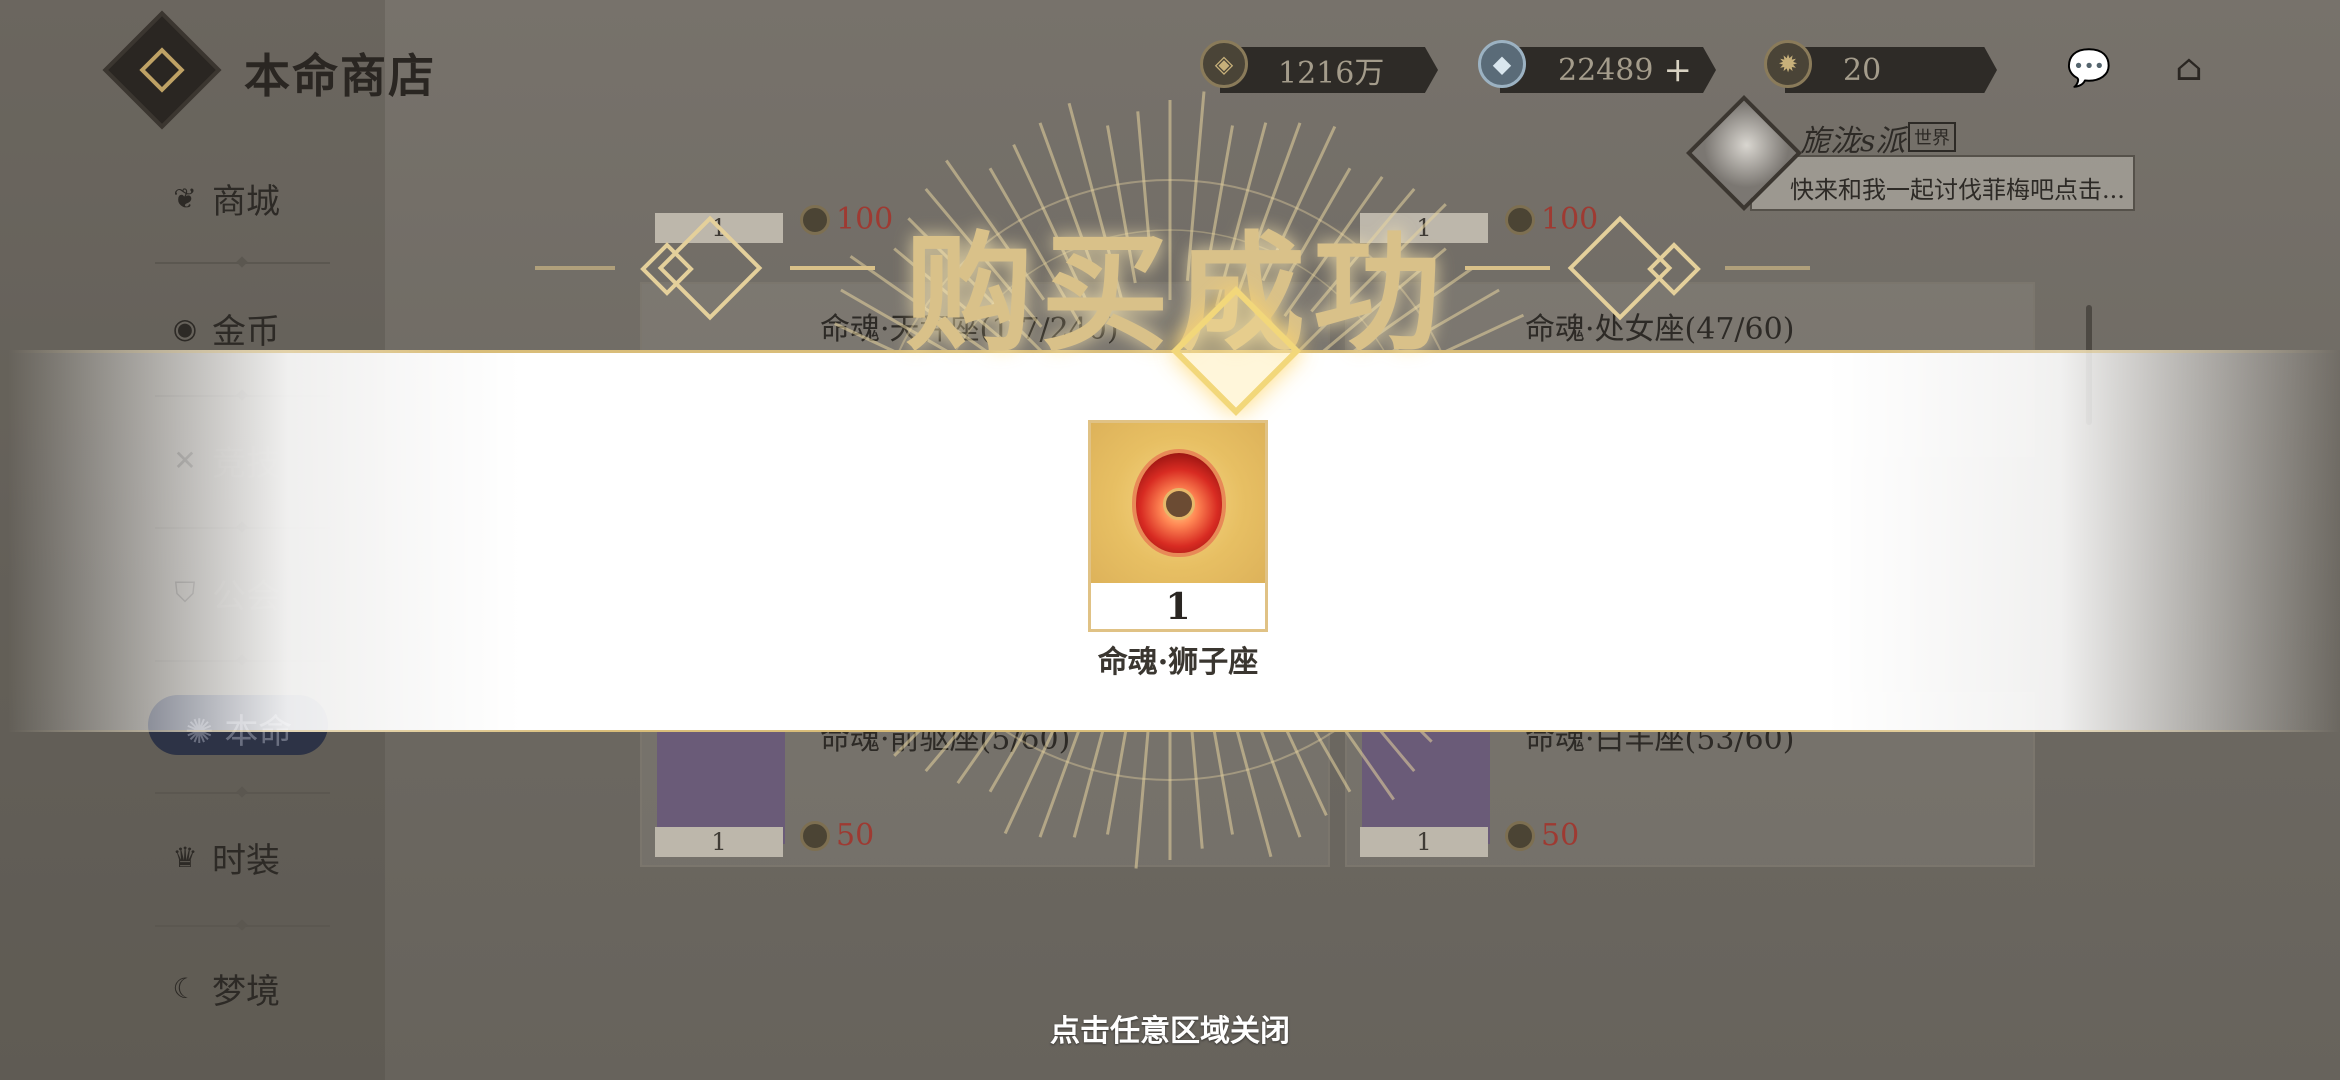 This screenshot has width=2340, height=1080. Describe the element at coordinates (1178, 607) in the screenshot. I see `reward-qty: 1` at that location.